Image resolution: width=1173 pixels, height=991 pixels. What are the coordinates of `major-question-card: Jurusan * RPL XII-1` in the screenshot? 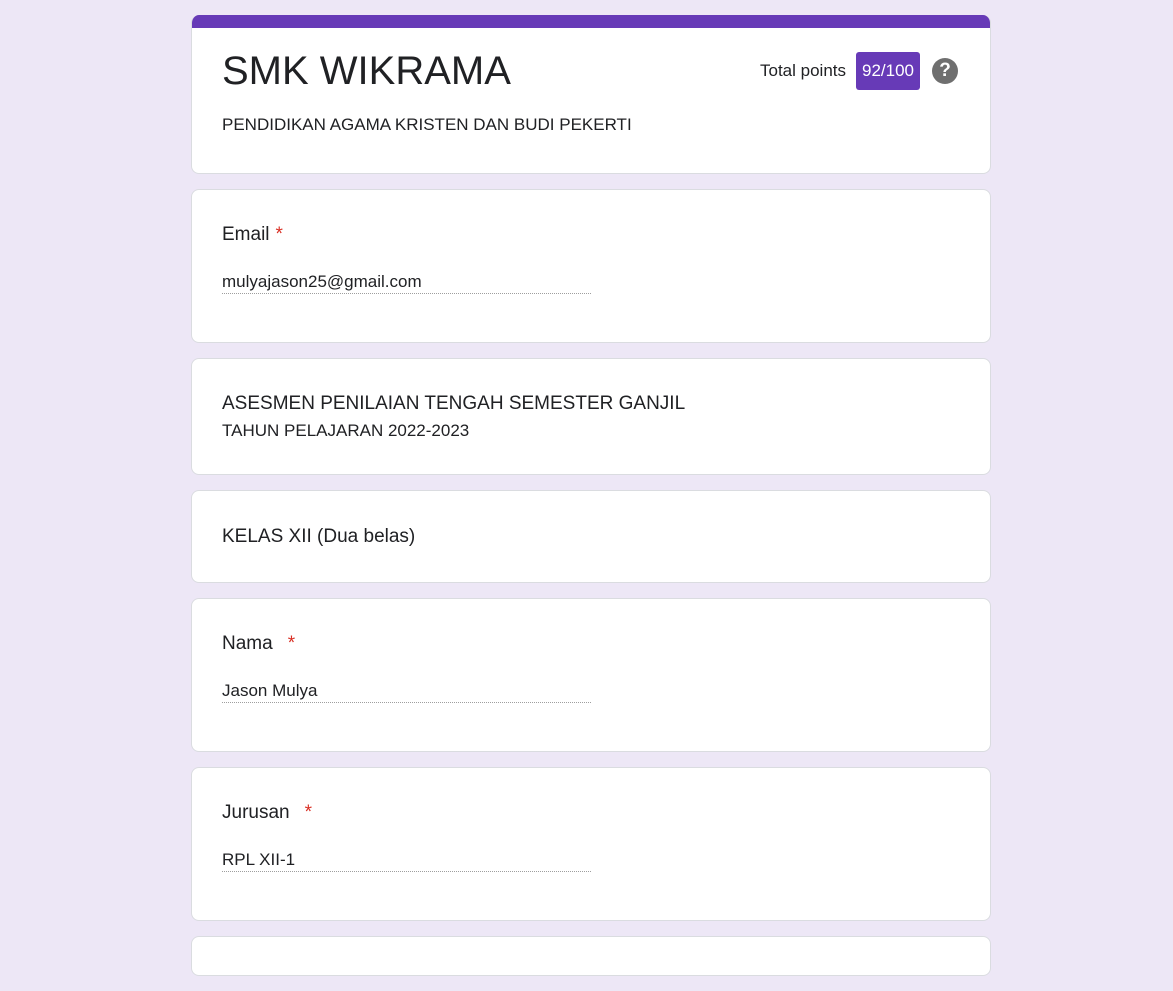 It's located at (591, 844).